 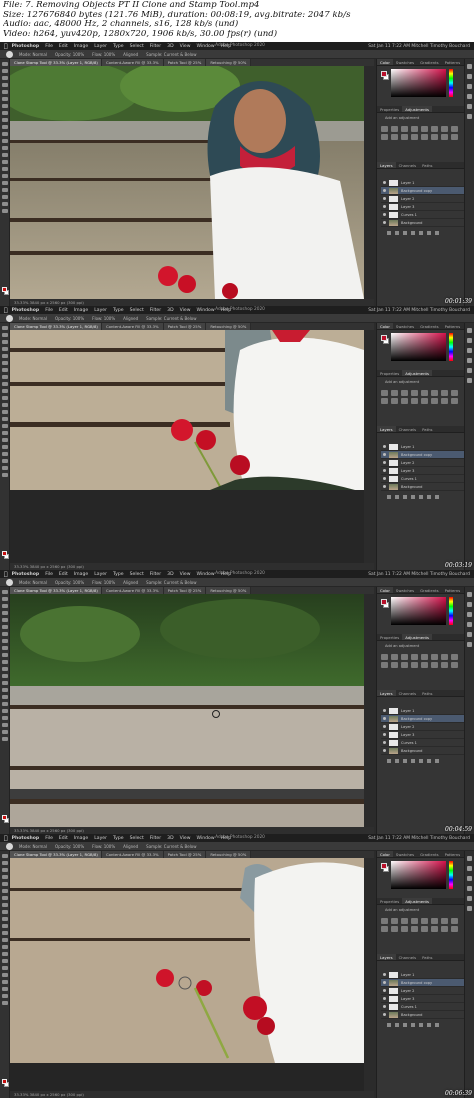 What do you see at coordinates (63, 46) in the screenshot?
I see `menu-item-edit: Edit` at bounding box center [63, 46].